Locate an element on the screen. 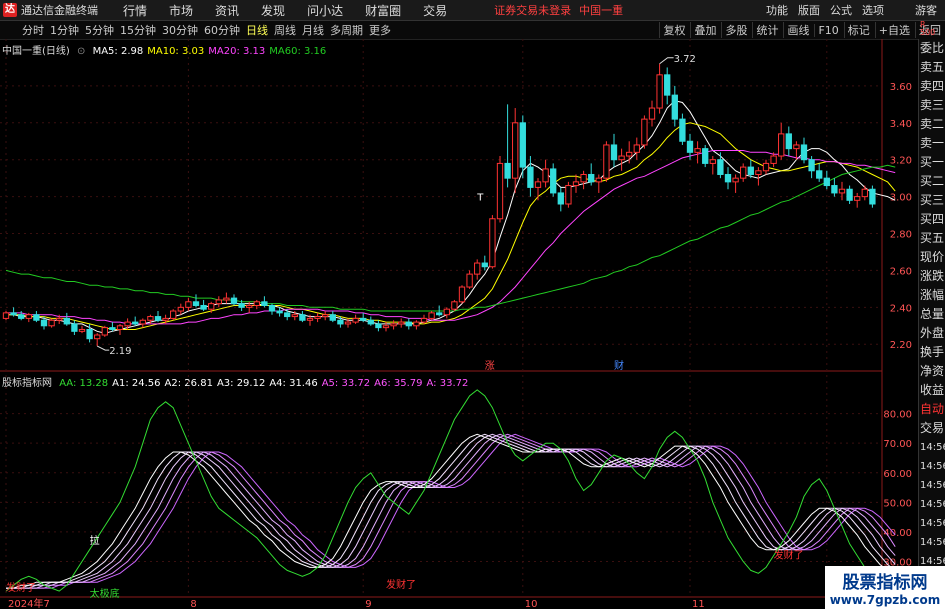  sidebar-item: 总量 is located at coordinates (932, 314).